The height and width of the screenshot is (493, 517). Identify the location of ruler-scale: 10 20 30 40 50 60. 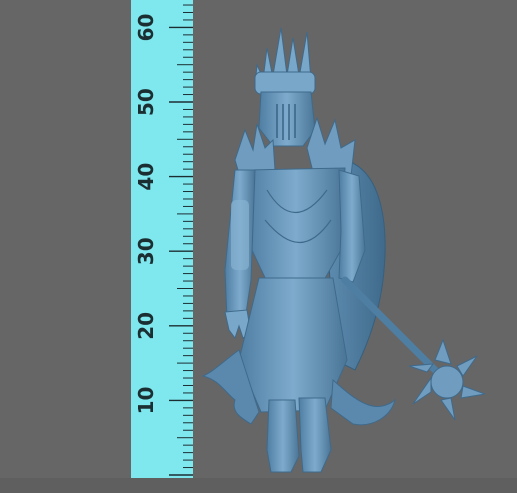
(163, 240).